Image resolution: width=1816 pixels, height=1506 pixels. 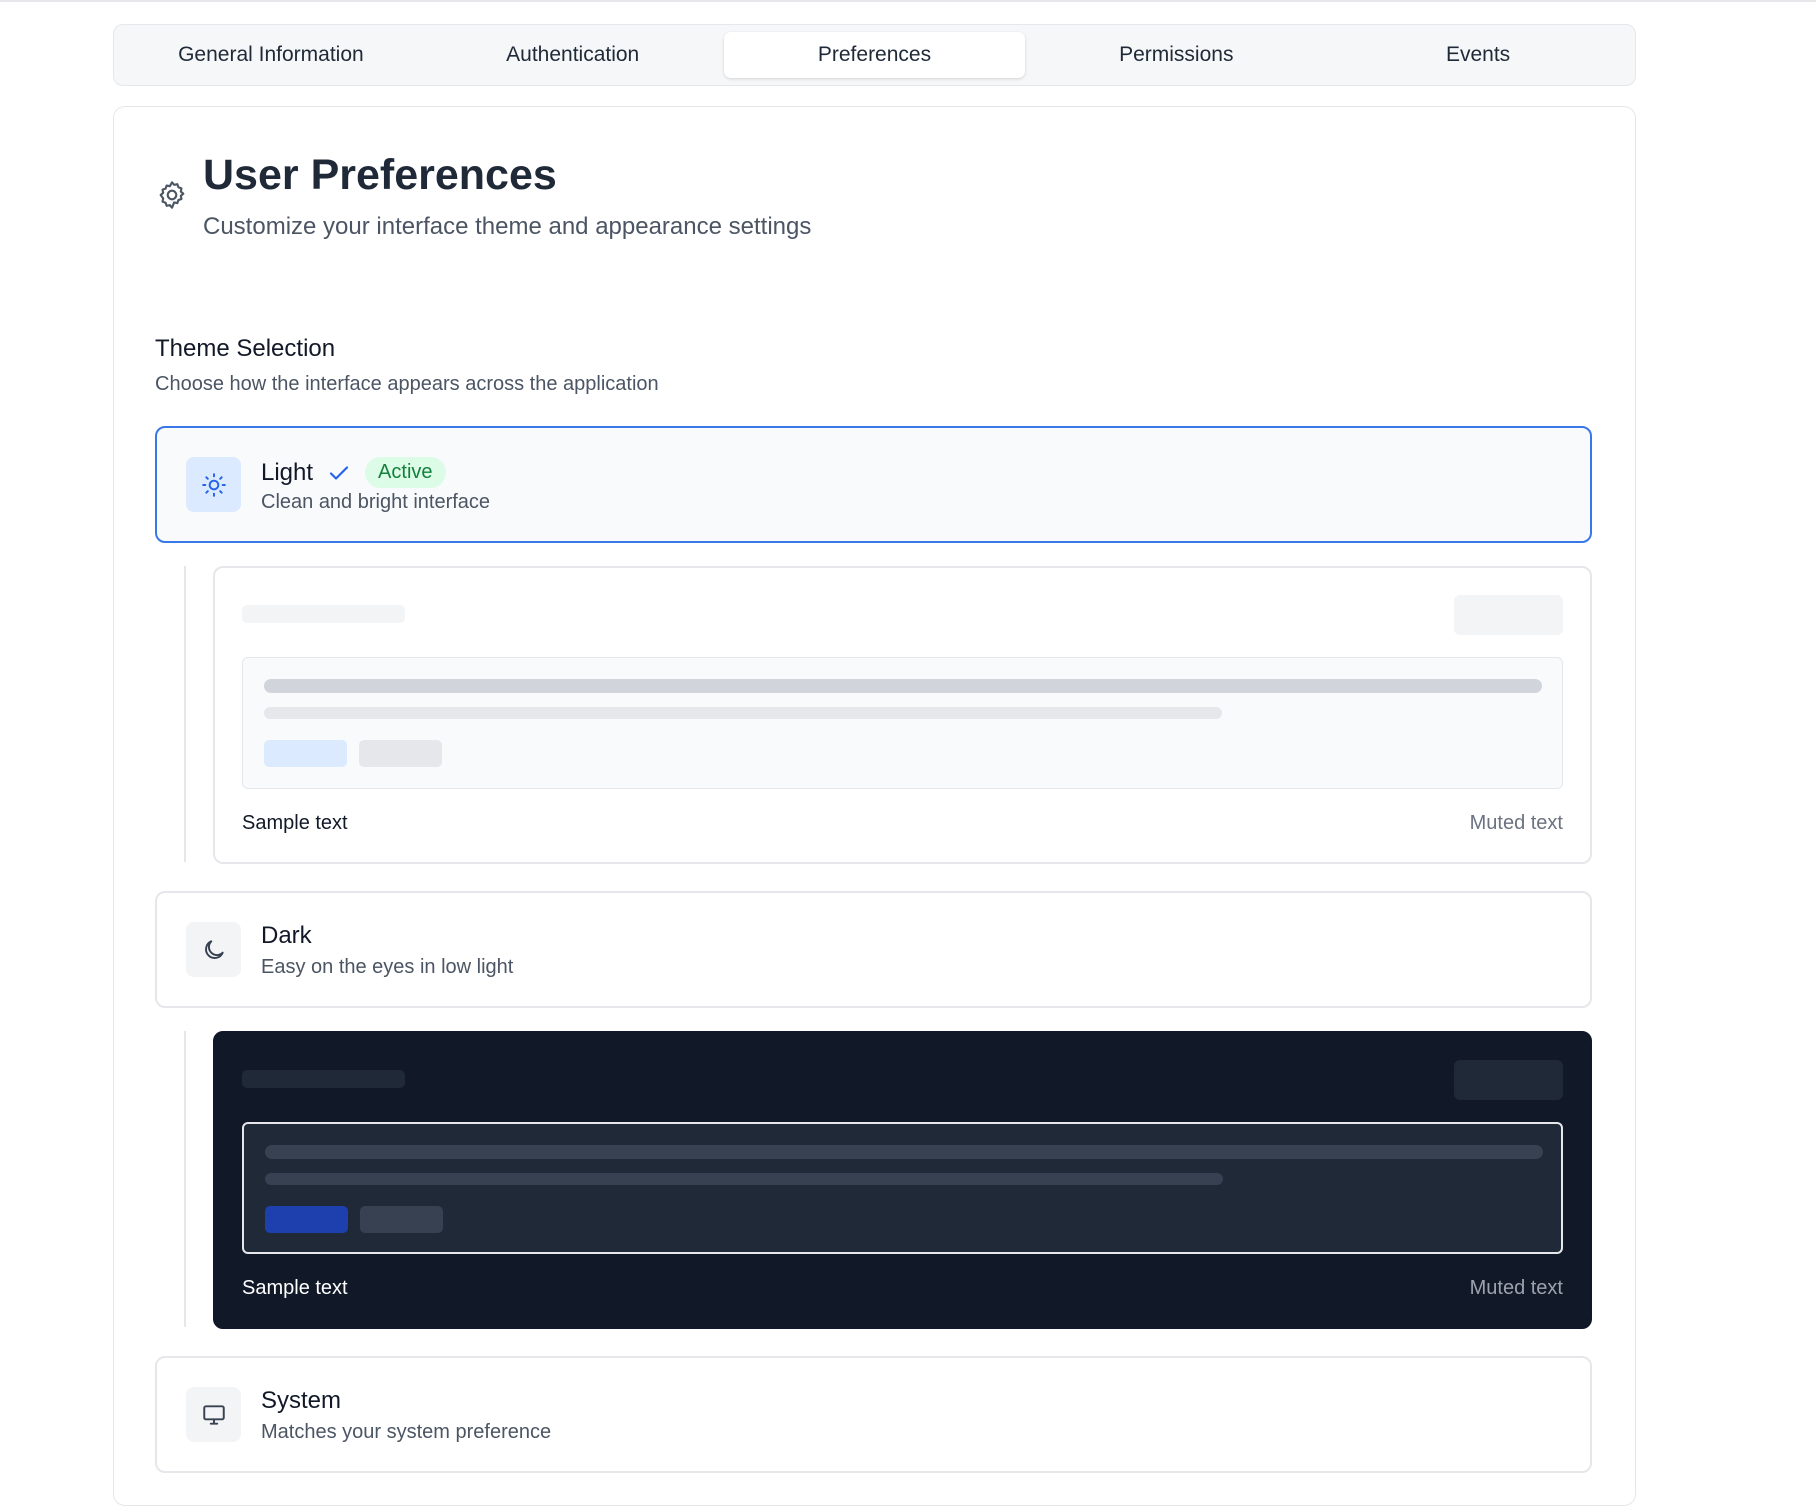 What do you see at coordinates (213, 484) in the screenshot?
I see `sun-icon` at bounding box center [213, 484].